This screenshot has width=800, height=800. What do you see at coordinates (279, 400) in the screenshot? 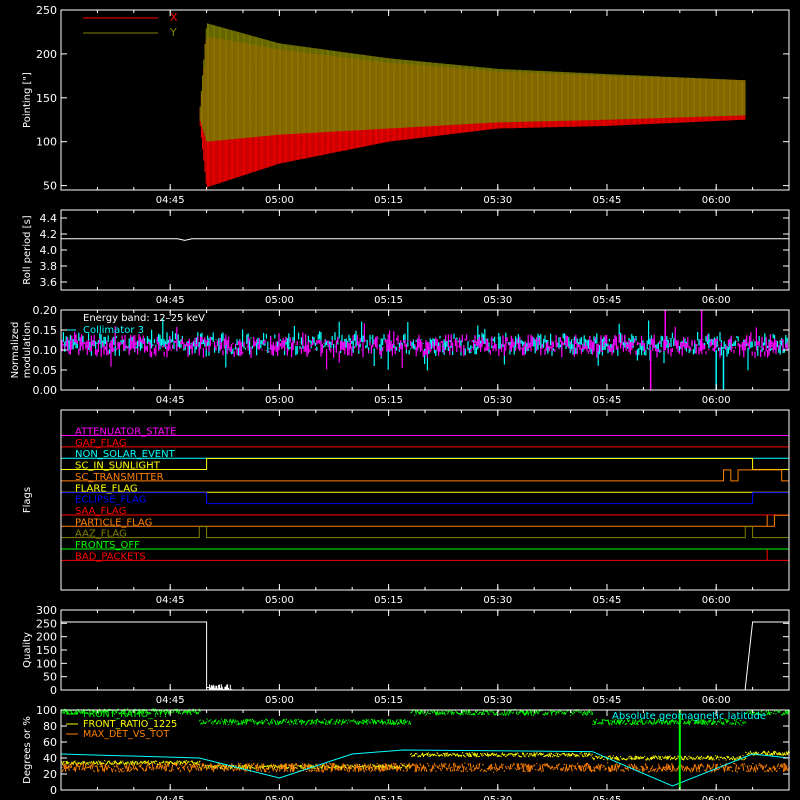
I see `modulation-xtick-label: 05:00` at bounding box center [279, 400].